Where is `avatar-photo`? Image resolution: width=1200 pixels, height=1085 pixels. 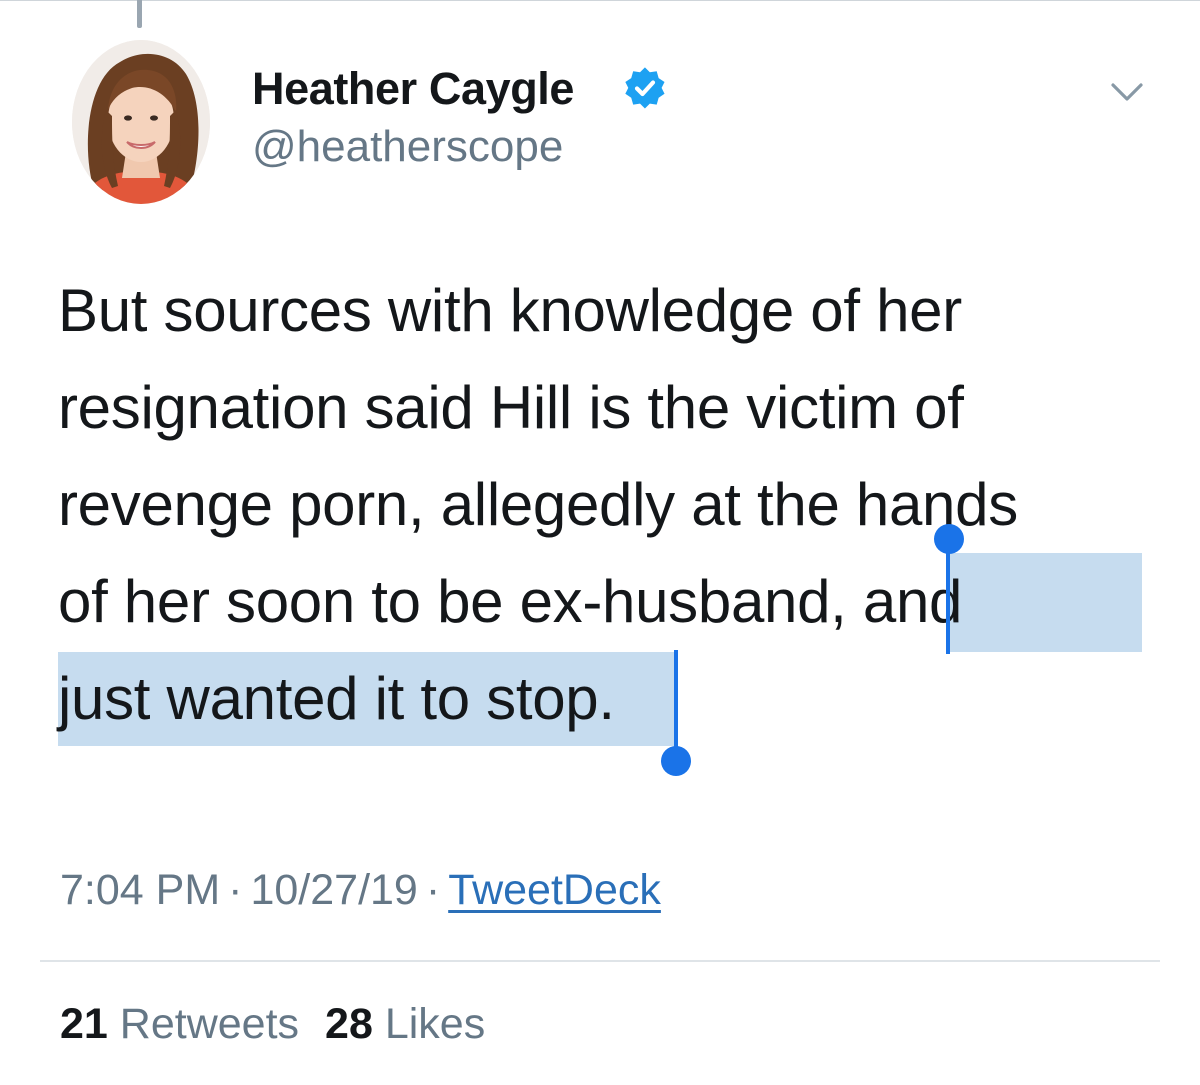
avatar-photo is located at coordinates (141, 122).